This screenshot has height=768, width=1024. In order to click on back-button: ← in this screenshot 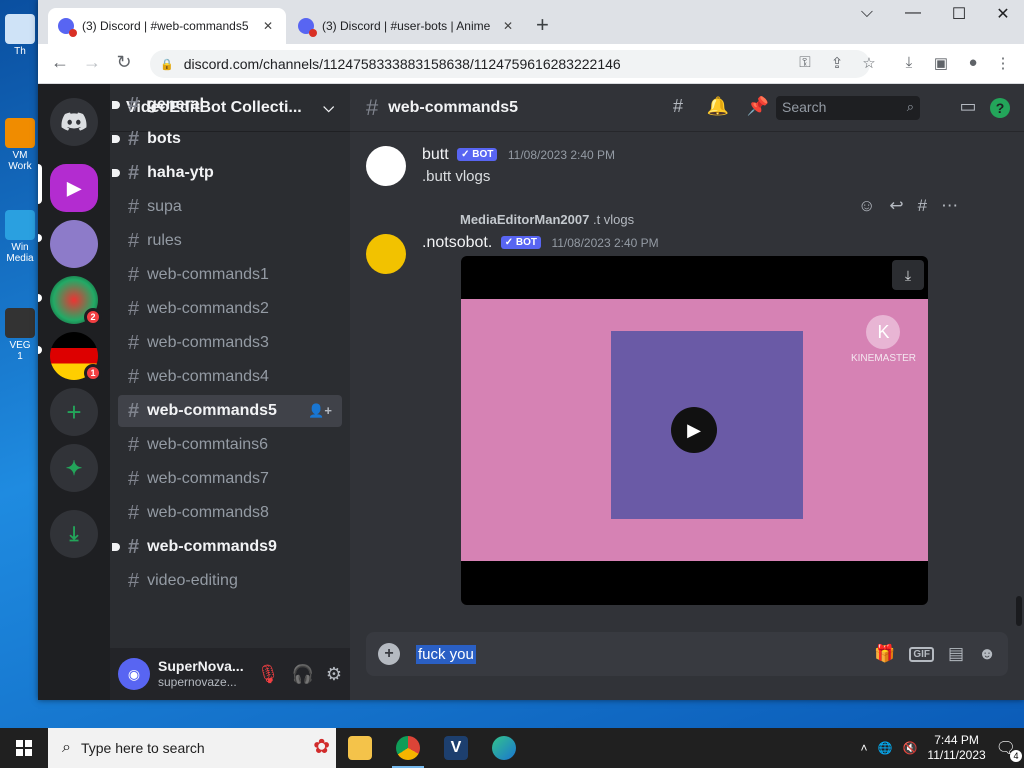, I will do `click(60, 62)`.